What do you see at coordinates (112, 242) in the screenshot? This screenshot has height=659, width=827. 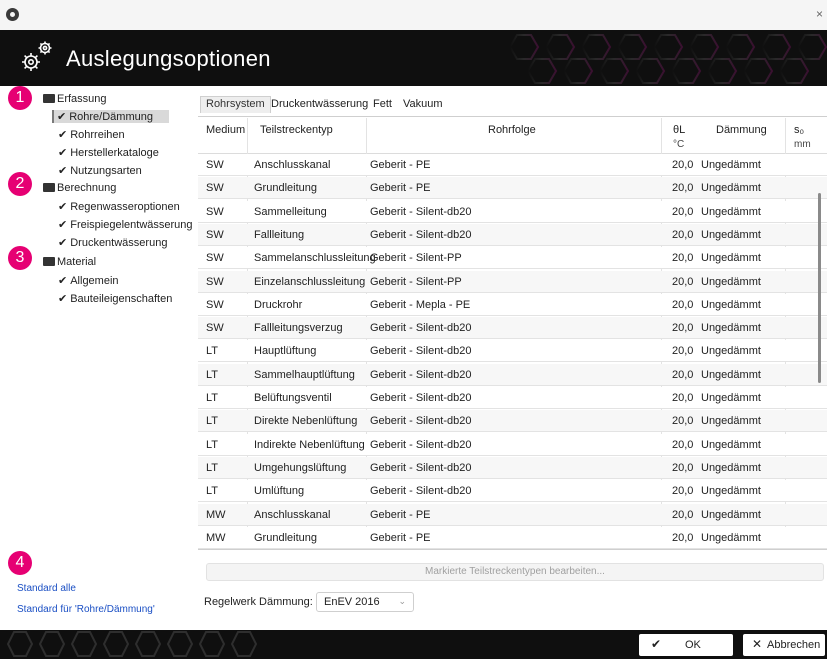 I see `nav-item-druckentwaesserung: ✔ Druckentwässerung` at bounding box center [112, 242].